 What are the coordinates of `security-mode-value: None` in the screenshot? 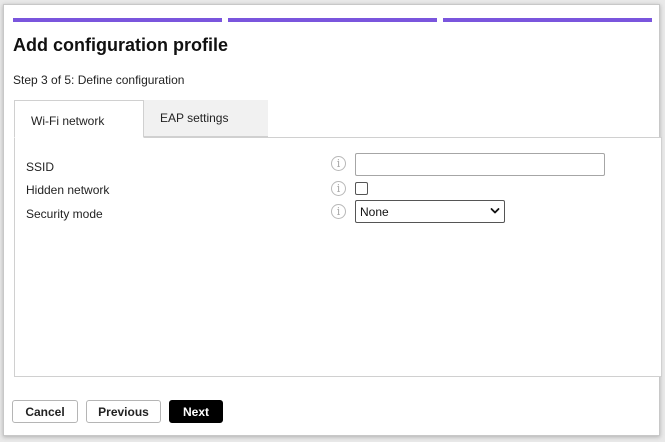 It's located at (374, 211).